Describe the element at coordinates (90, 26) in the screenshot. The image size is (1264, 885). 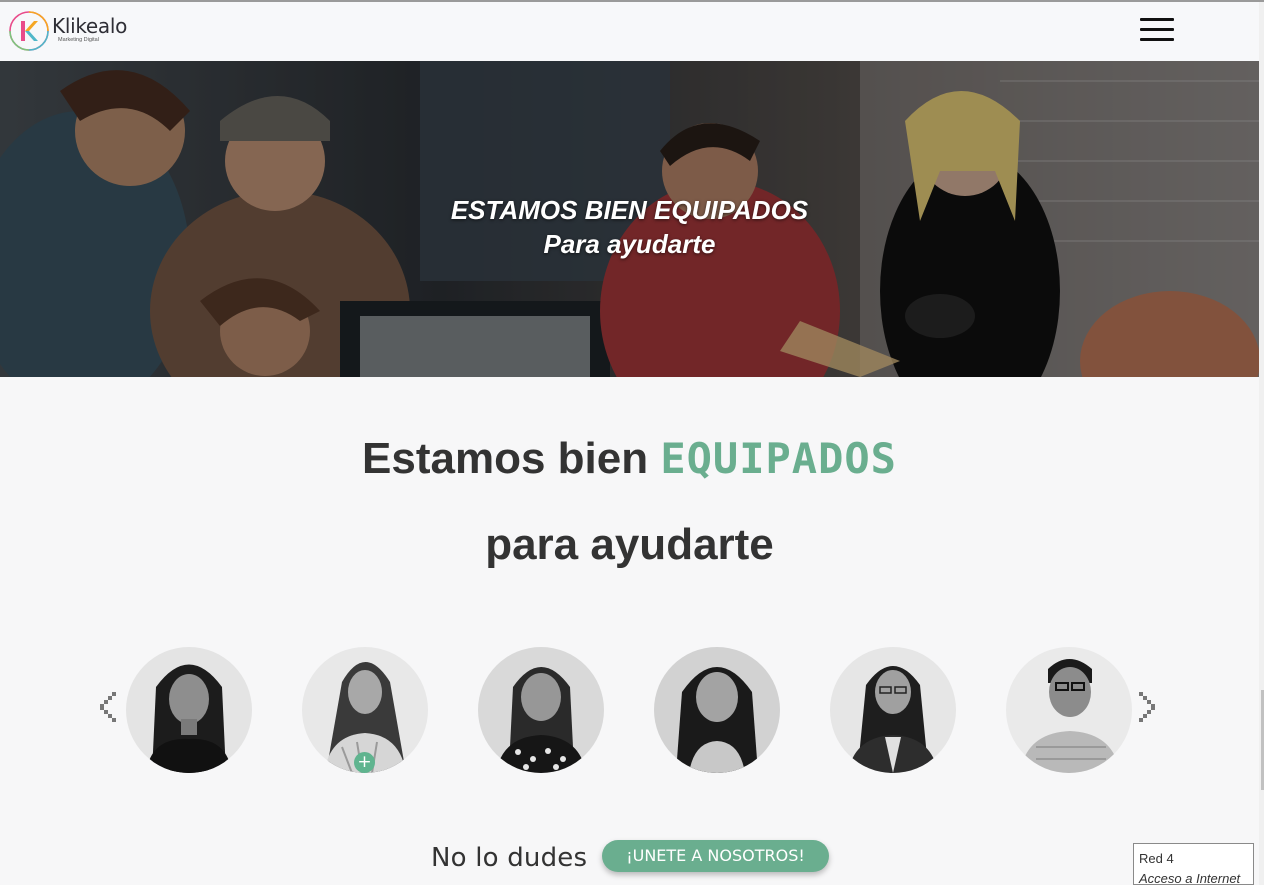
I see `logo-name: Klikealo` at that location.